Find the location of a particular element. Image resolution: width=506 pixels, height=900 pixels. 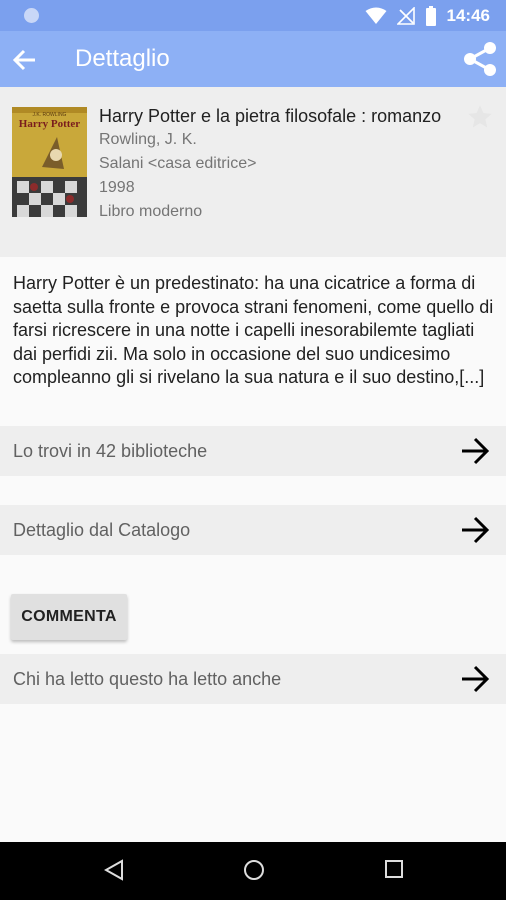

book-publisher: Salani <casa editrice> is located at coordinates (178, 163).